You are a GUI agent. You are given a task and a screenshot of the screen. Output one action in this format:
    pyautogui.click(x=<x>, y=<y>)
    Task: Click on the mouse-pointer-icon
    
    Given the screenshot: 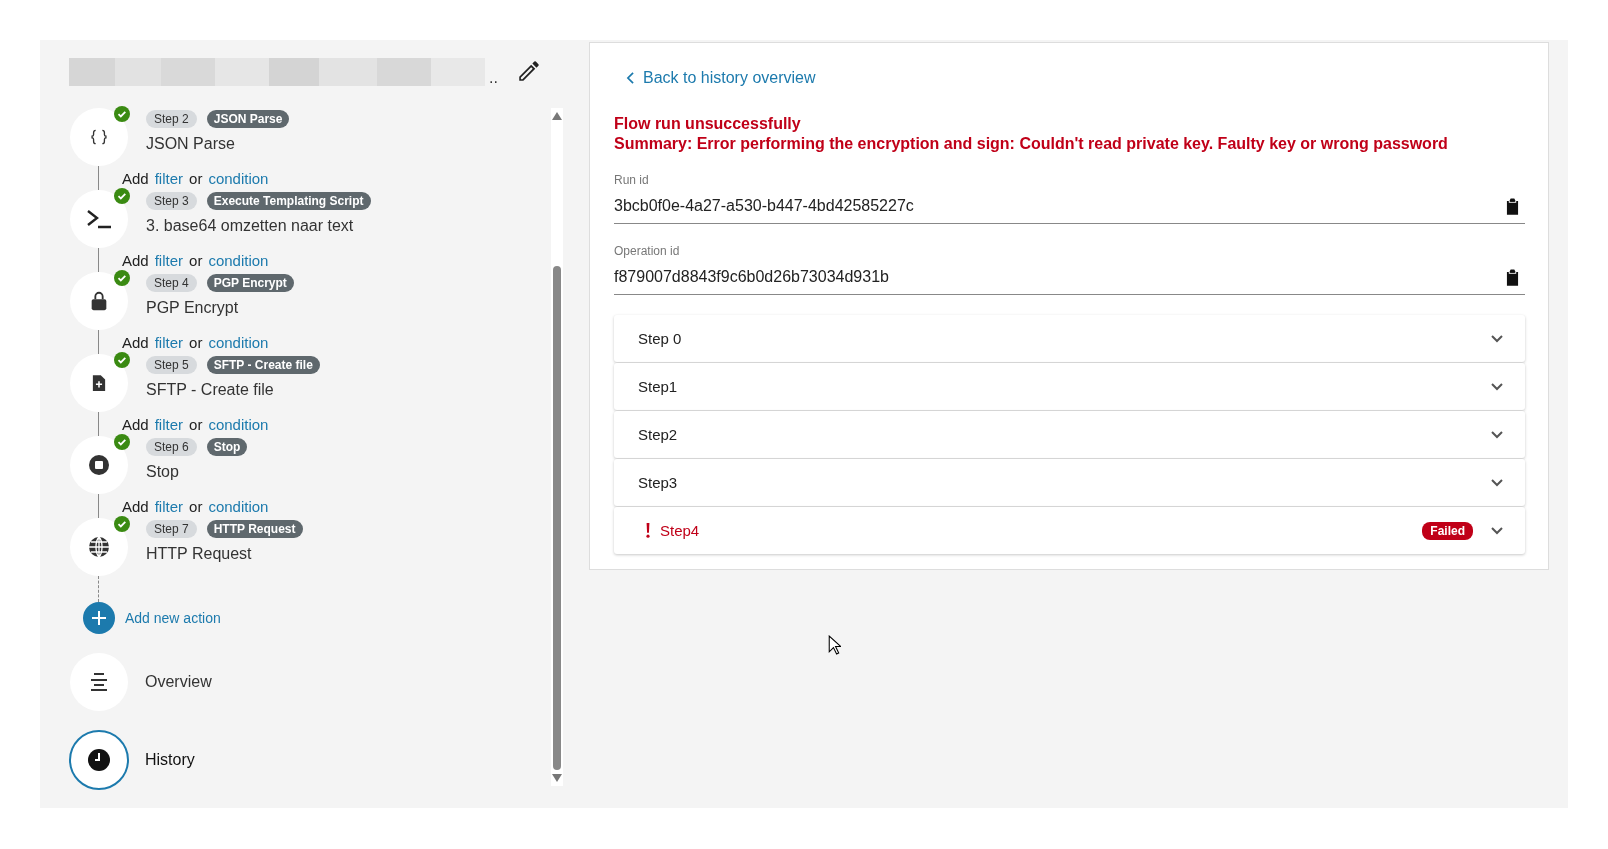 What is the action you would take?
    pyautogui.click(x=834, y=645)
    